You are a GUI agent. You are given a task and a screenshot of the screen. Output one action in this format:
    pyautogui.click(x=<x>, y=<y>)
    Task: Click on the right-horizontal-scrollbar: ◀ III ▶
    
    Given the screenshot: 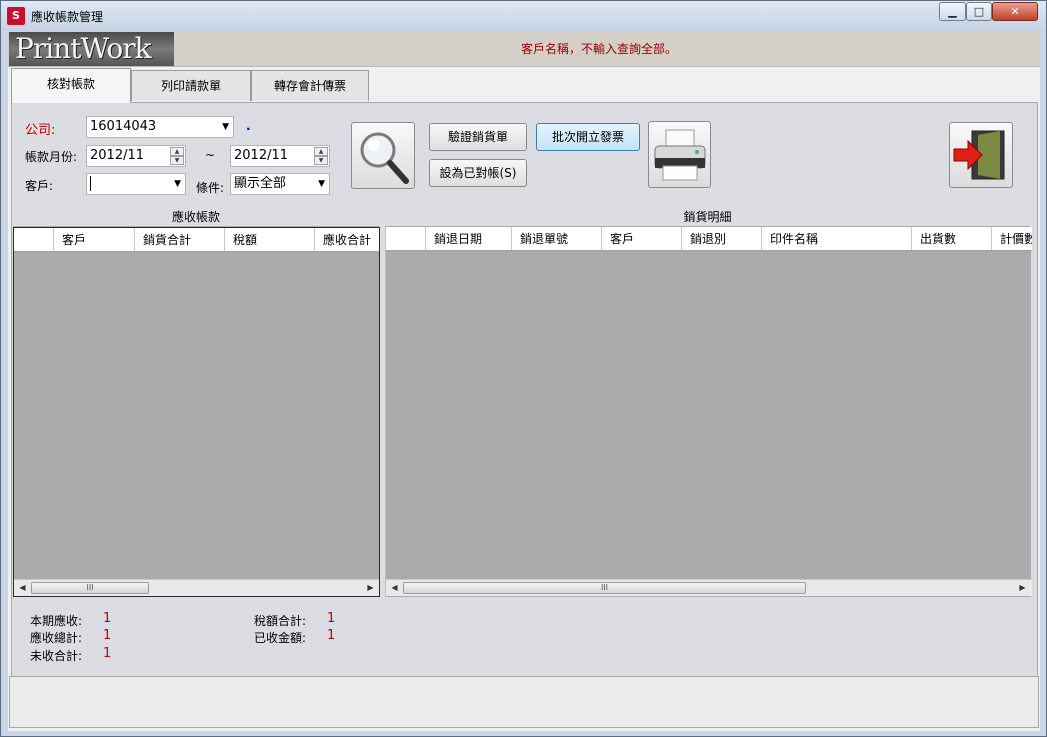 What is the action you would take?
    pyautogui.click(x=709, y=587)
    